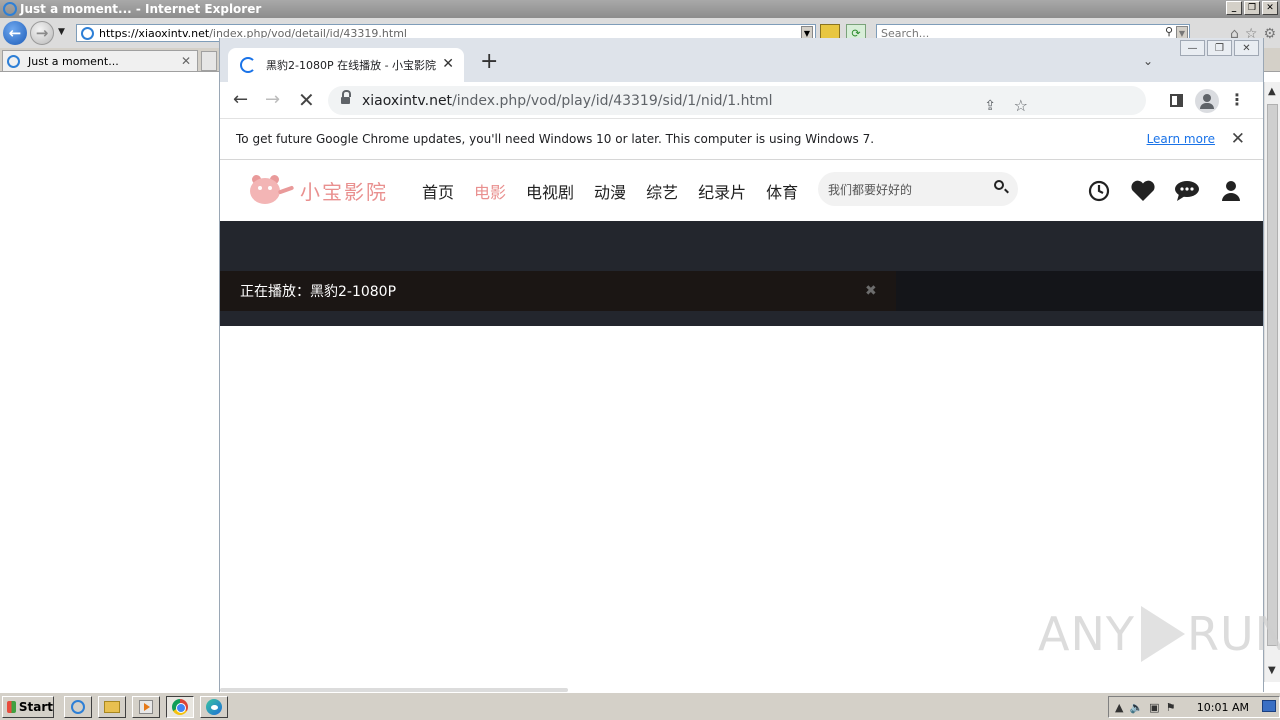 This screenshot has height=720, width=1280. I want to click on chrome-window-controls: — ❐ ✕, so click(1218, 48).